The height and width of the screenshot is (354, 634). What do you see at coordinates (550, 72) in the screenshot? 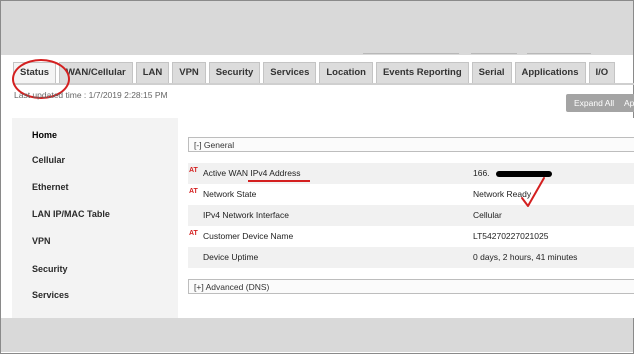
I see `tab-applications: Applications` at bounding box center [550, 72].